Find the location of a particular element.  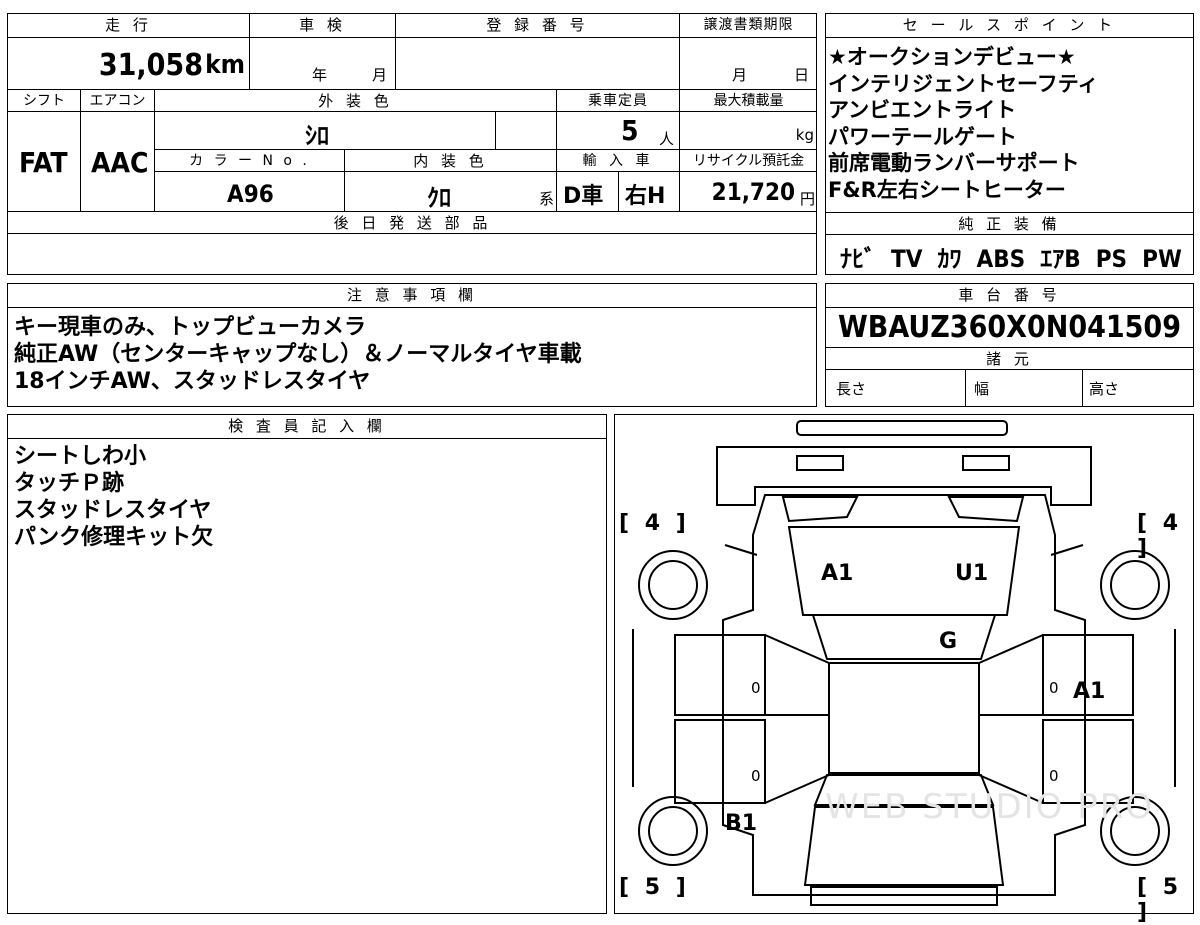

tire-front-left-value: 4 is located at coordinates (654, 523).